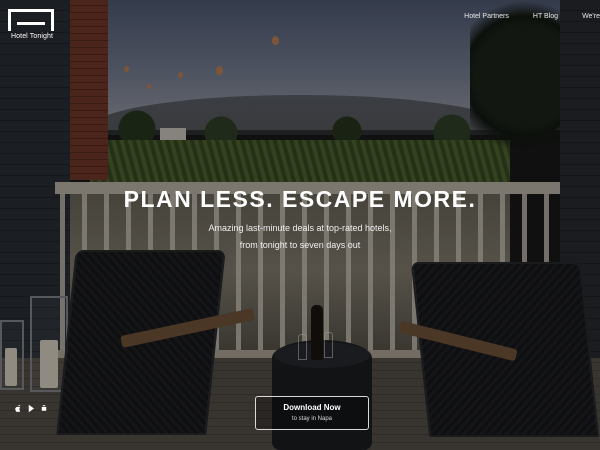 The height and width of the screenshot is (450, 600). What do you see at coordinates (591, 16) in the screenshot?
I see `nav-item-were: We're` at bounding box center [591, 16].